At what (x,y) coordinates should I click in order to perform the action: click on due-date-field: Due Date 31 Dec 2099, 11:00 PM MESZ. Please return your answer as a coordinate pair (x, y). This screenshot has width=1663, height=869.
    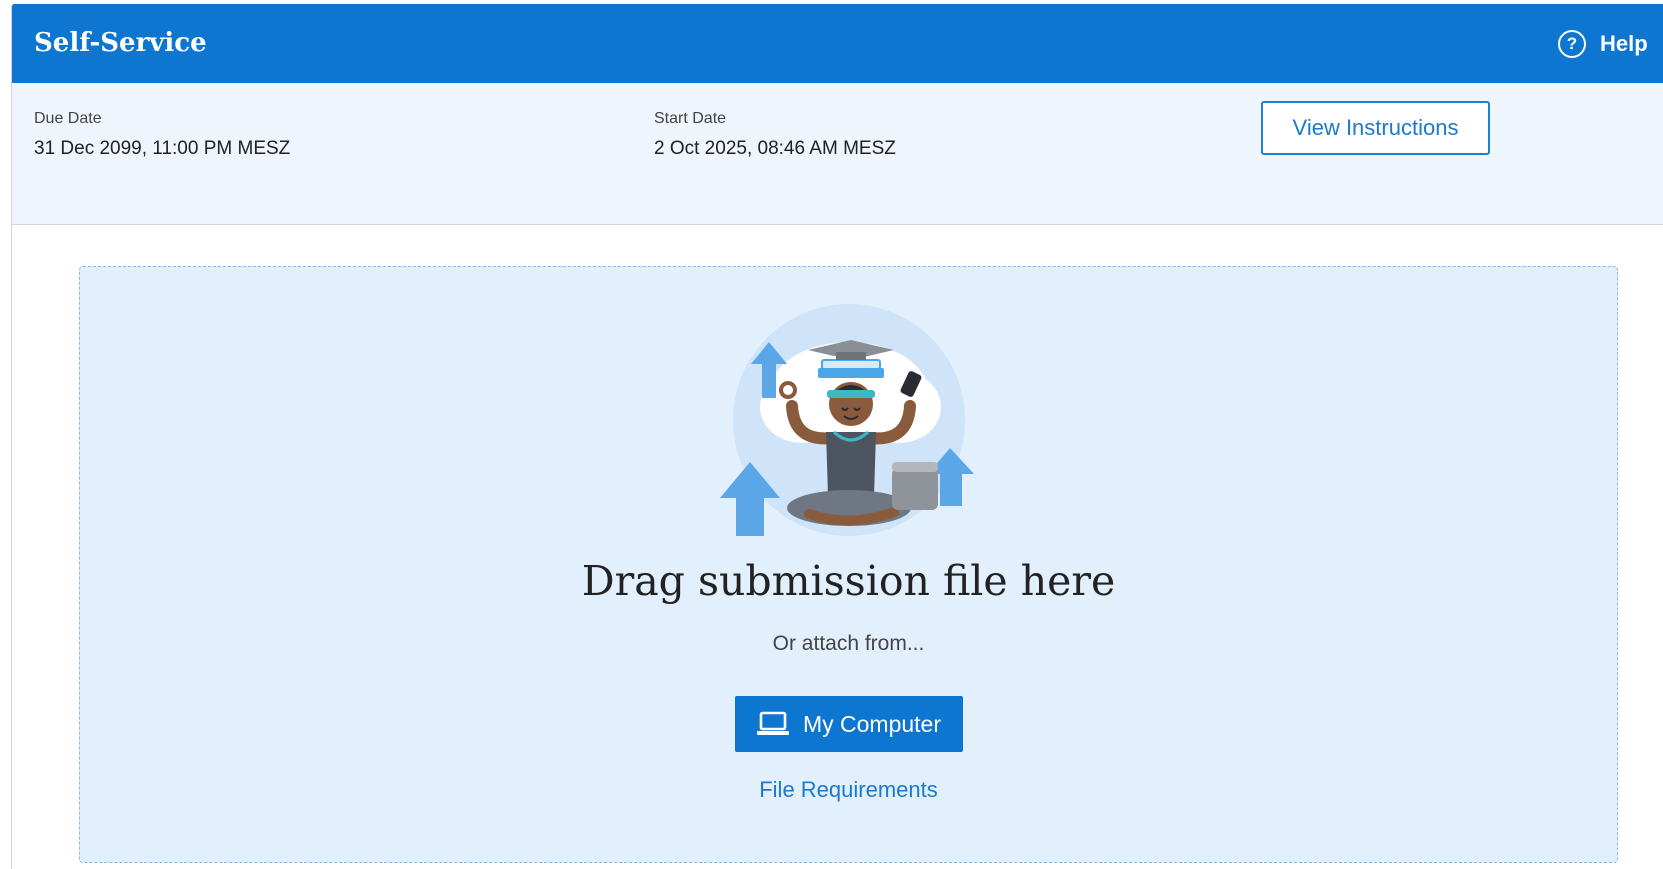
    Looking at the image, I should click on (162, 135).